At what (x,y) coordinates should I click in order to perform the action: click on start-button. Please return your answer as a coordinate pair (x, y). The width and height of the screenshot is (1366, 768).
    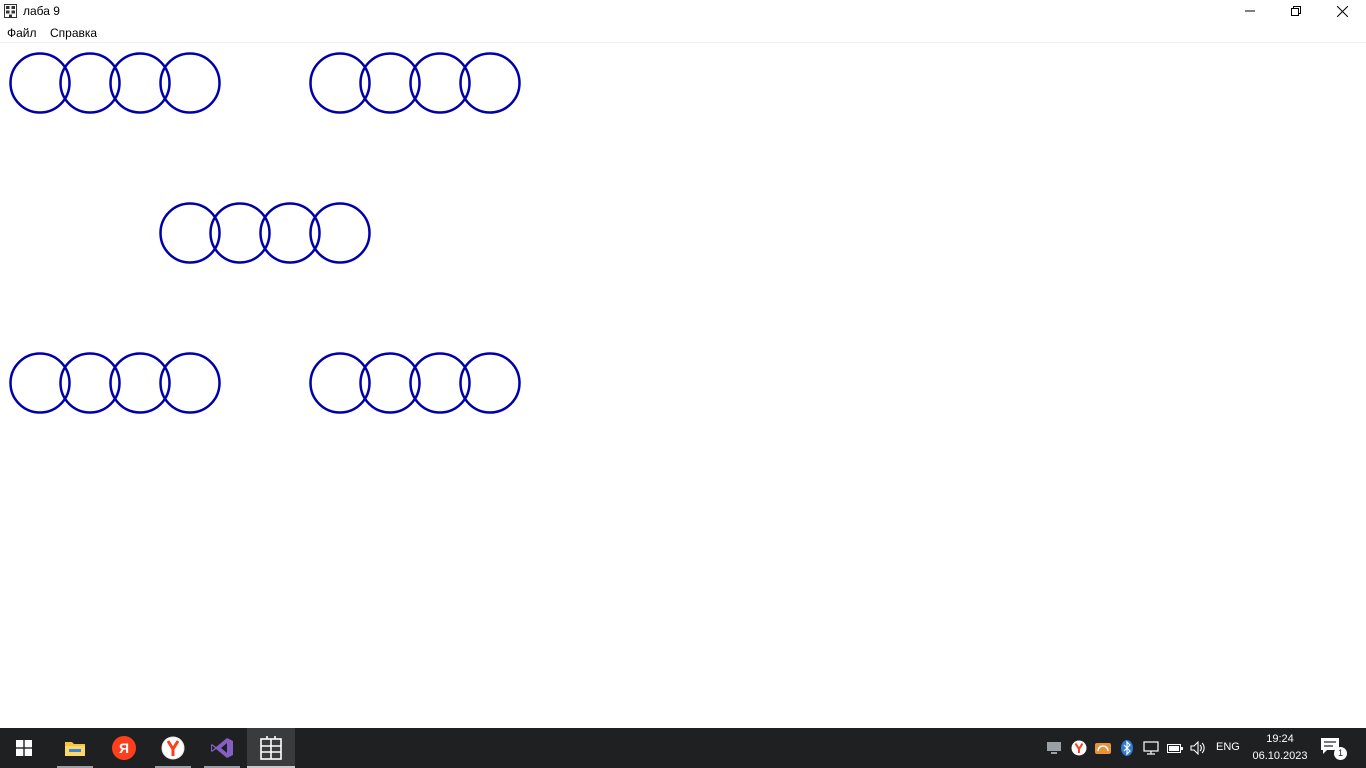
    Looking at the image, I should click on (24, 748).